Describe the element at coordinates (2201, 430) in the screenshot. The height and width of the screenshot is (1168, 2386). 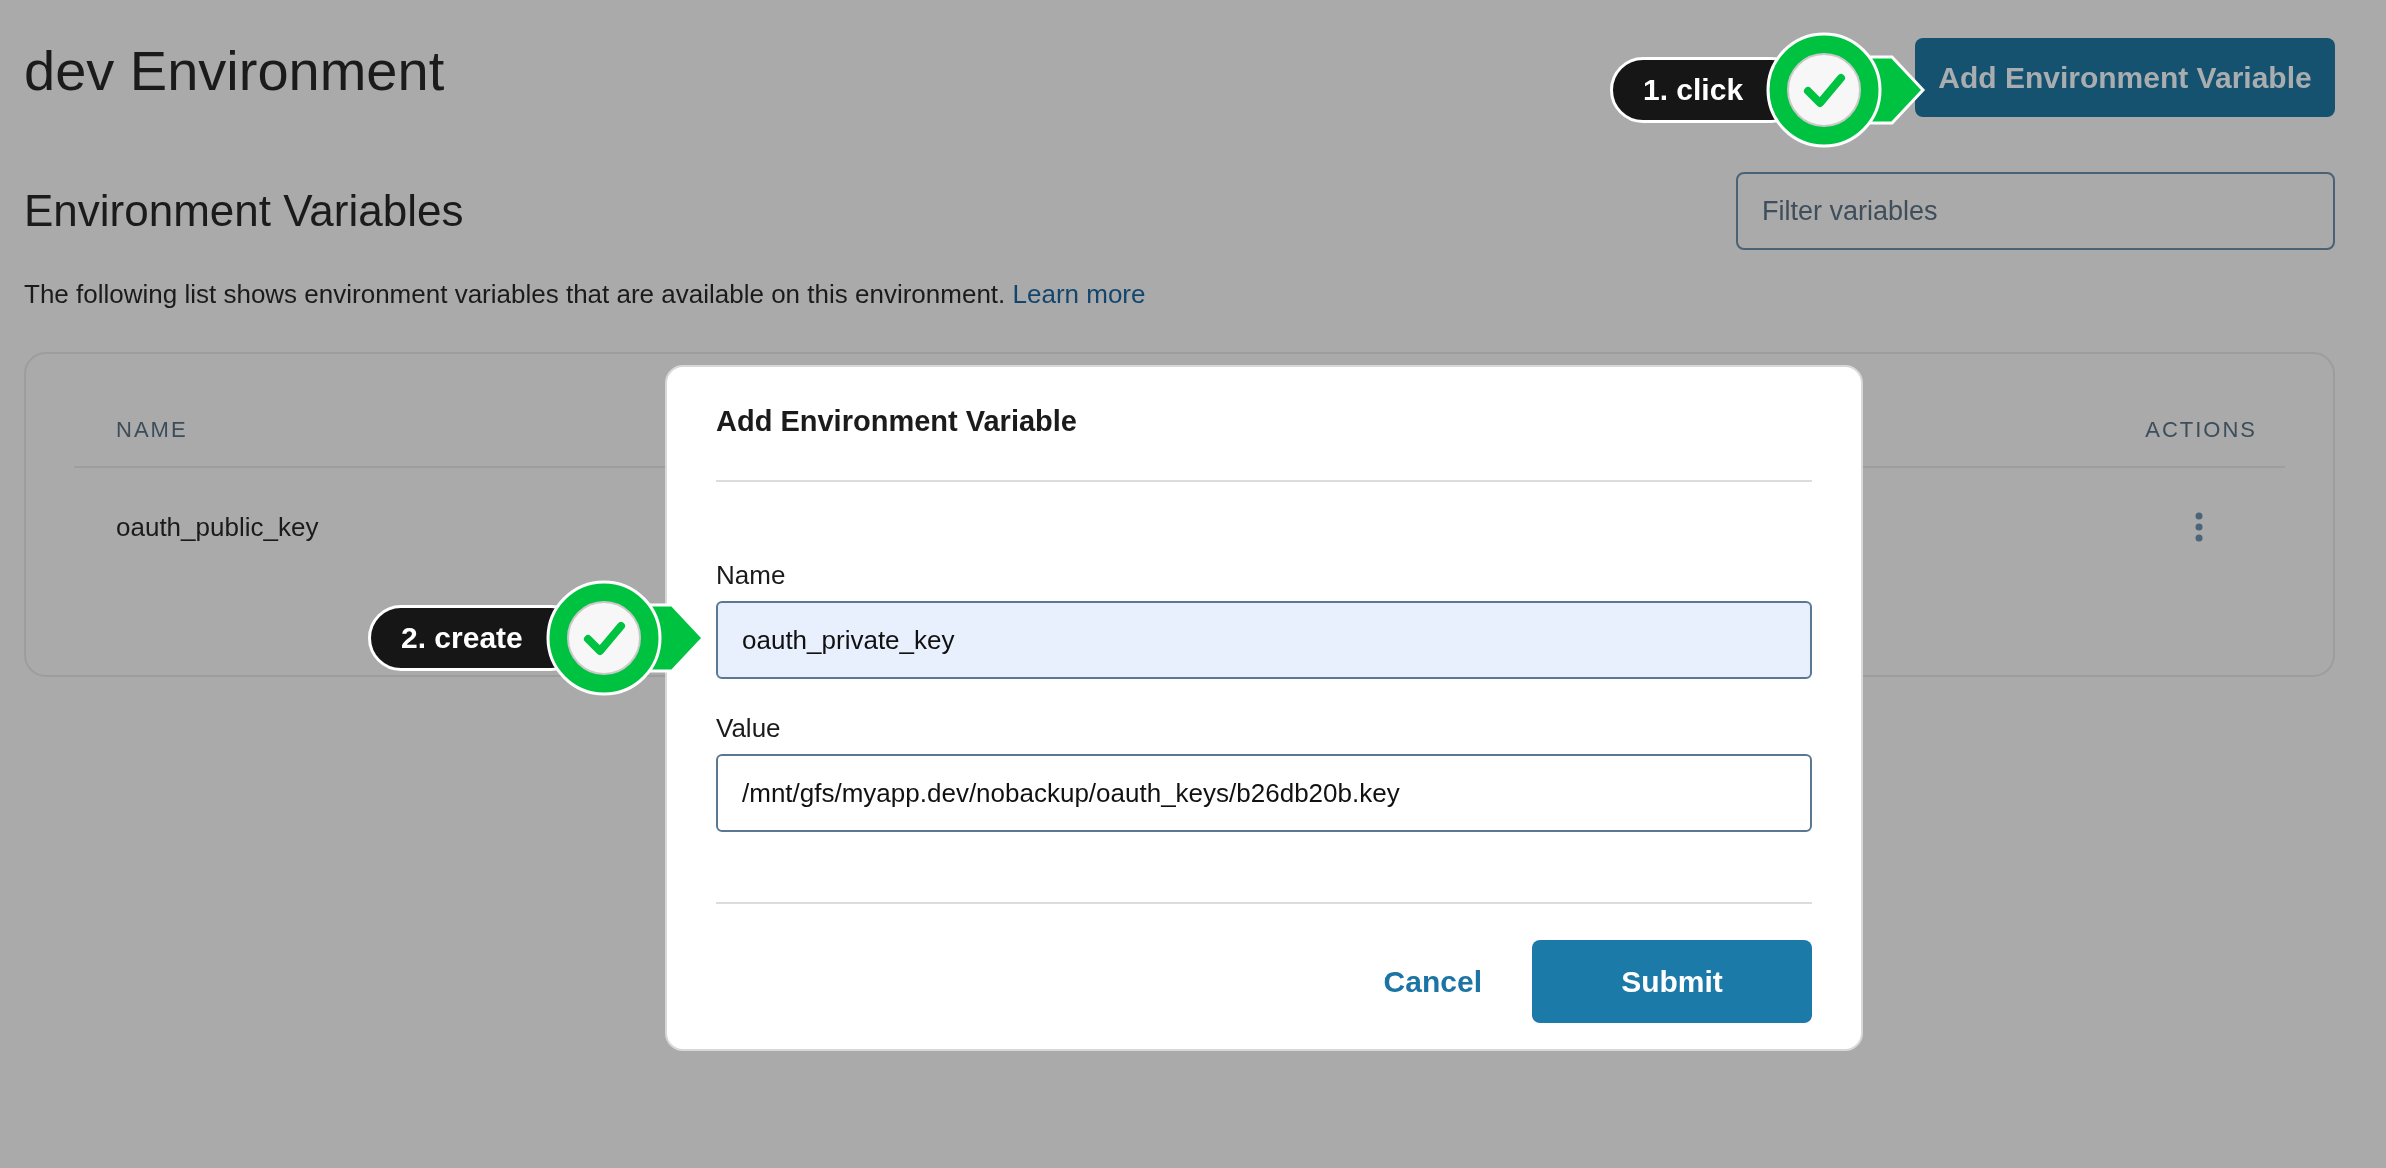
I see `column-header: ACTIONS` at that location.